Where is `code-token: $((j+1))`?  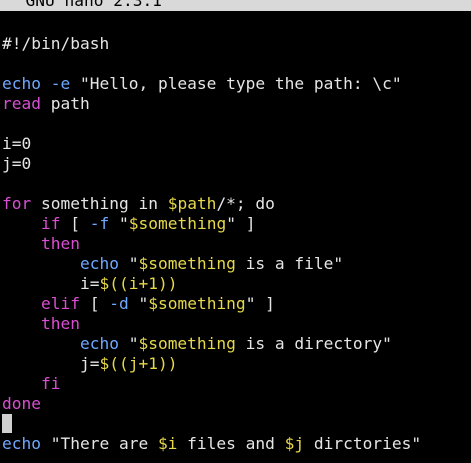 code-token: $((j+1)) is located at coordinates (138, 363).